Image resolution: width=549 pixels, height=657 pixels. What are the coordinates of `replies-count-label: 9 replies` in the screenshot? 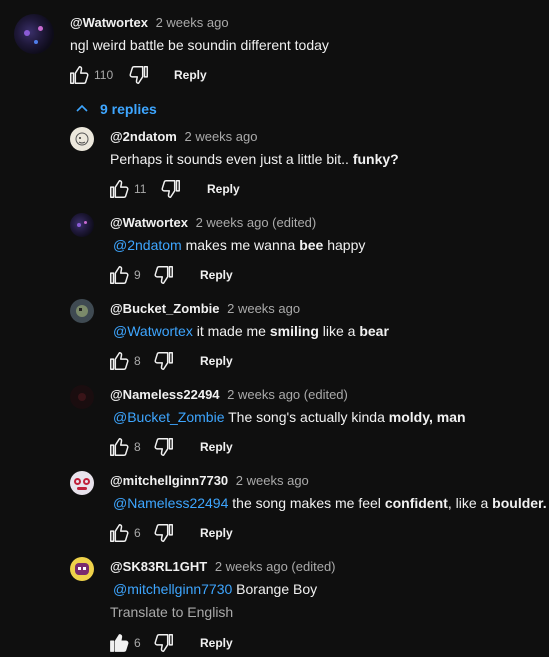 It's located at (128, 109).